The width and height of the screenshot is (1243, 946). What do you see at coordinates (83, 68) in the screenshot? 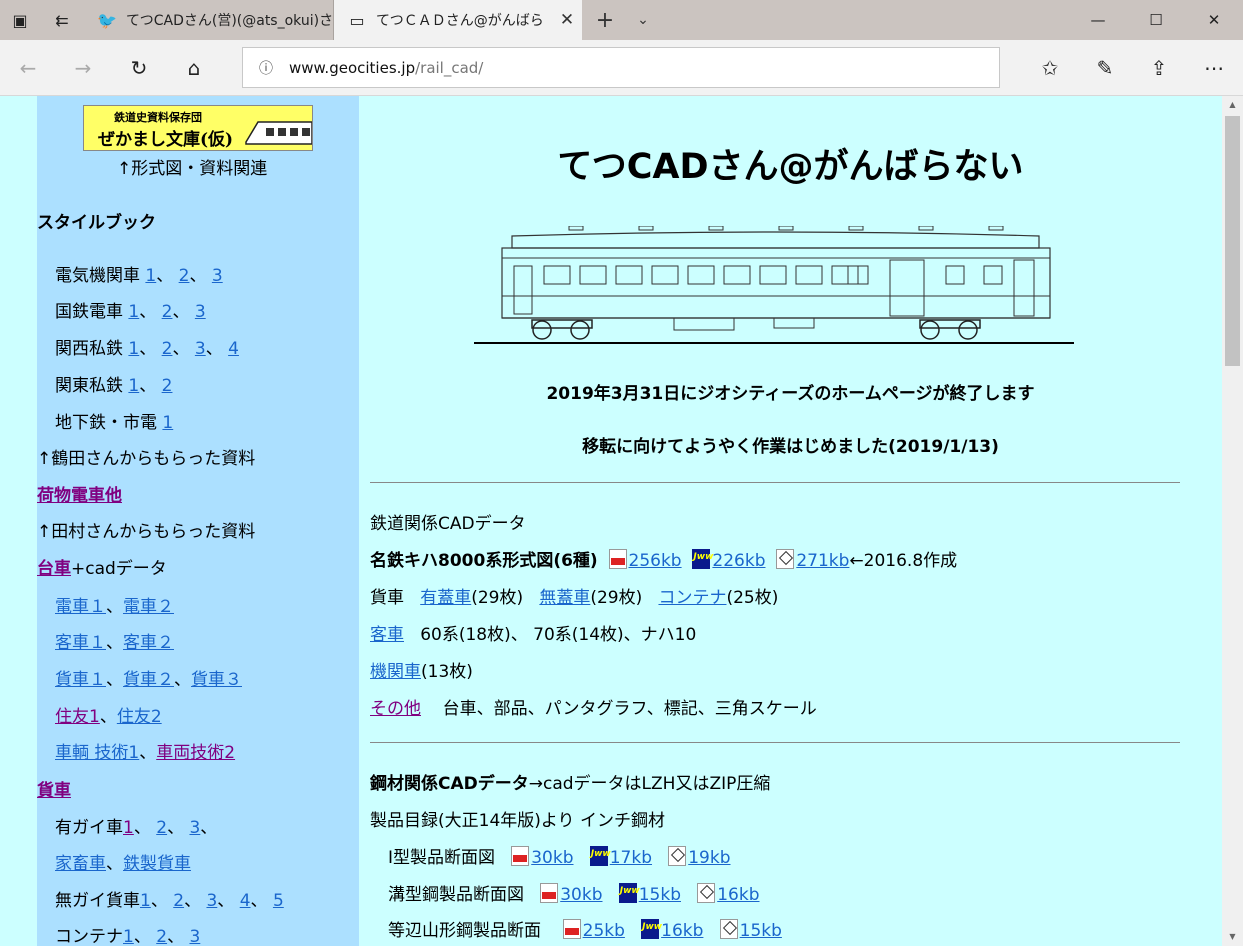
I see `forward-icon: →` at bounding box center [83, 68].